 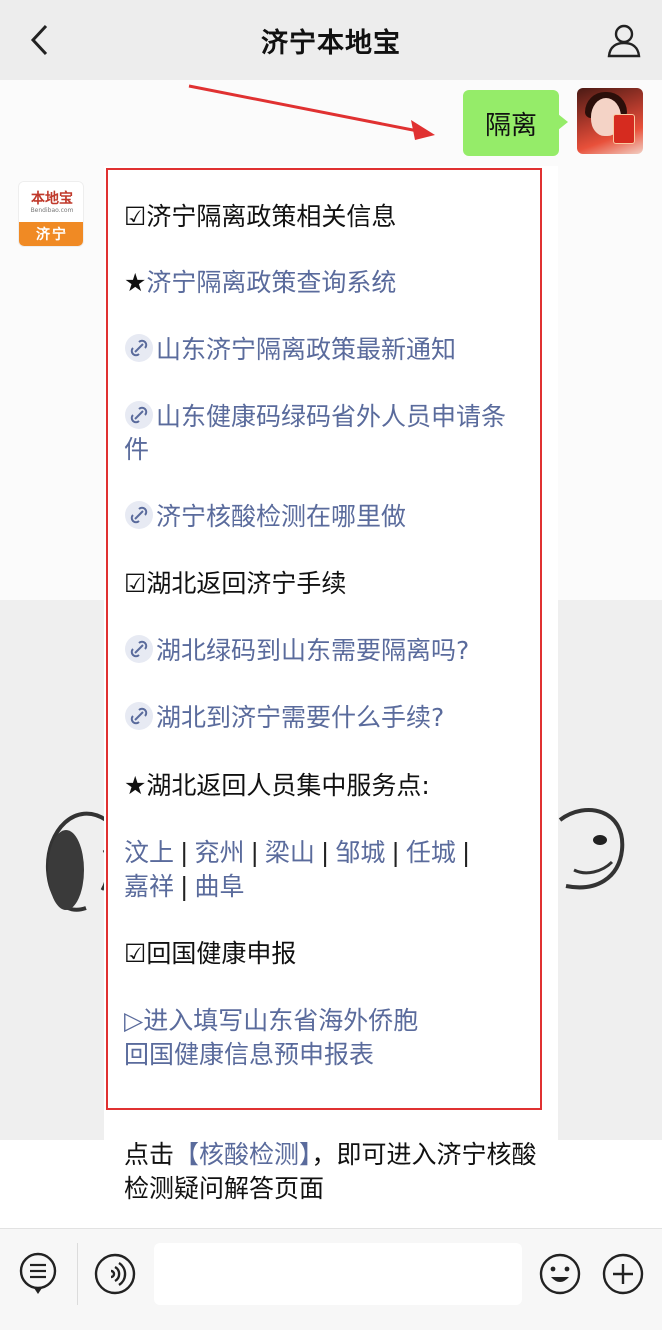 I want to click on health-declaration-link: ▷进入填写山东省海外侨胞, so click(x=324, y=1020).